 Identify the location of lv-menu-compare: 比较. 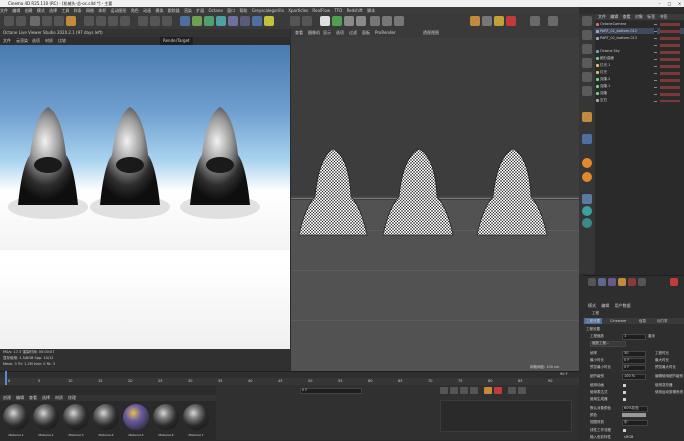
(62, 41).